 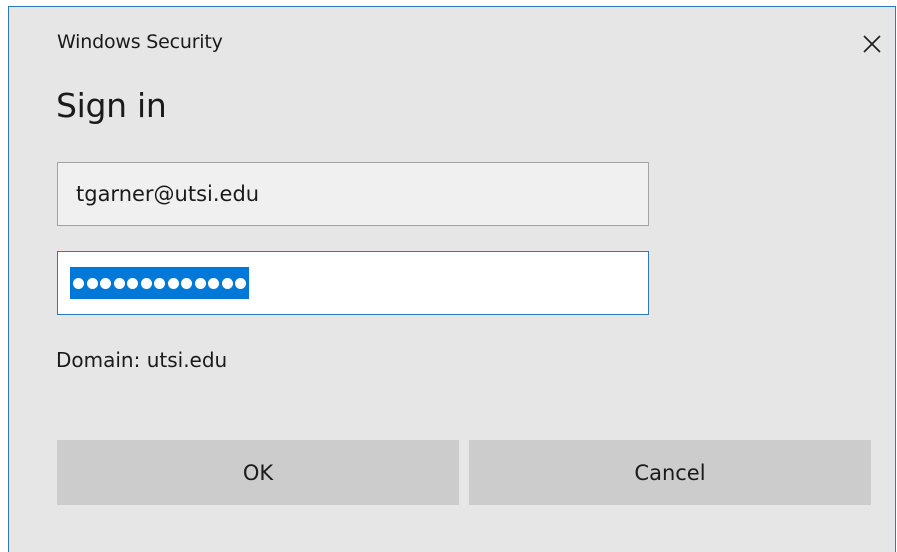 What do you see at coordinates (140, 42) in the screenshot?
I see `window-title: Windows Security` at bounding box center [140, 42].